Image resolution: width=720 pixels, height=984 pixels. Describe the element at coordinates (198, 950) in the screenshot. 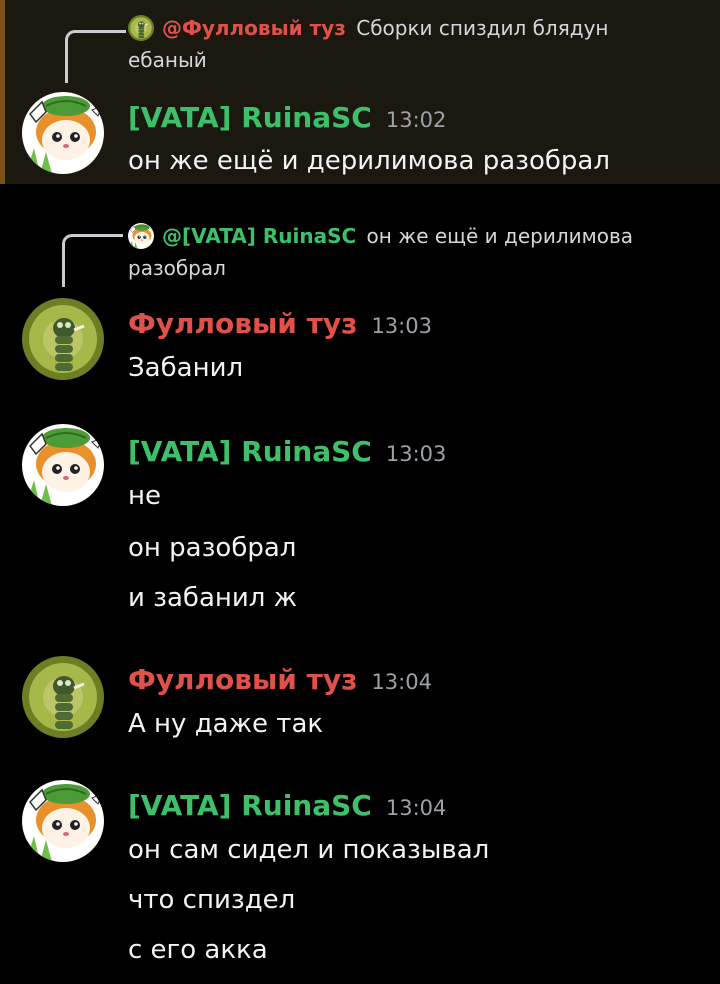

I see `message-text: с его акка` at that location.